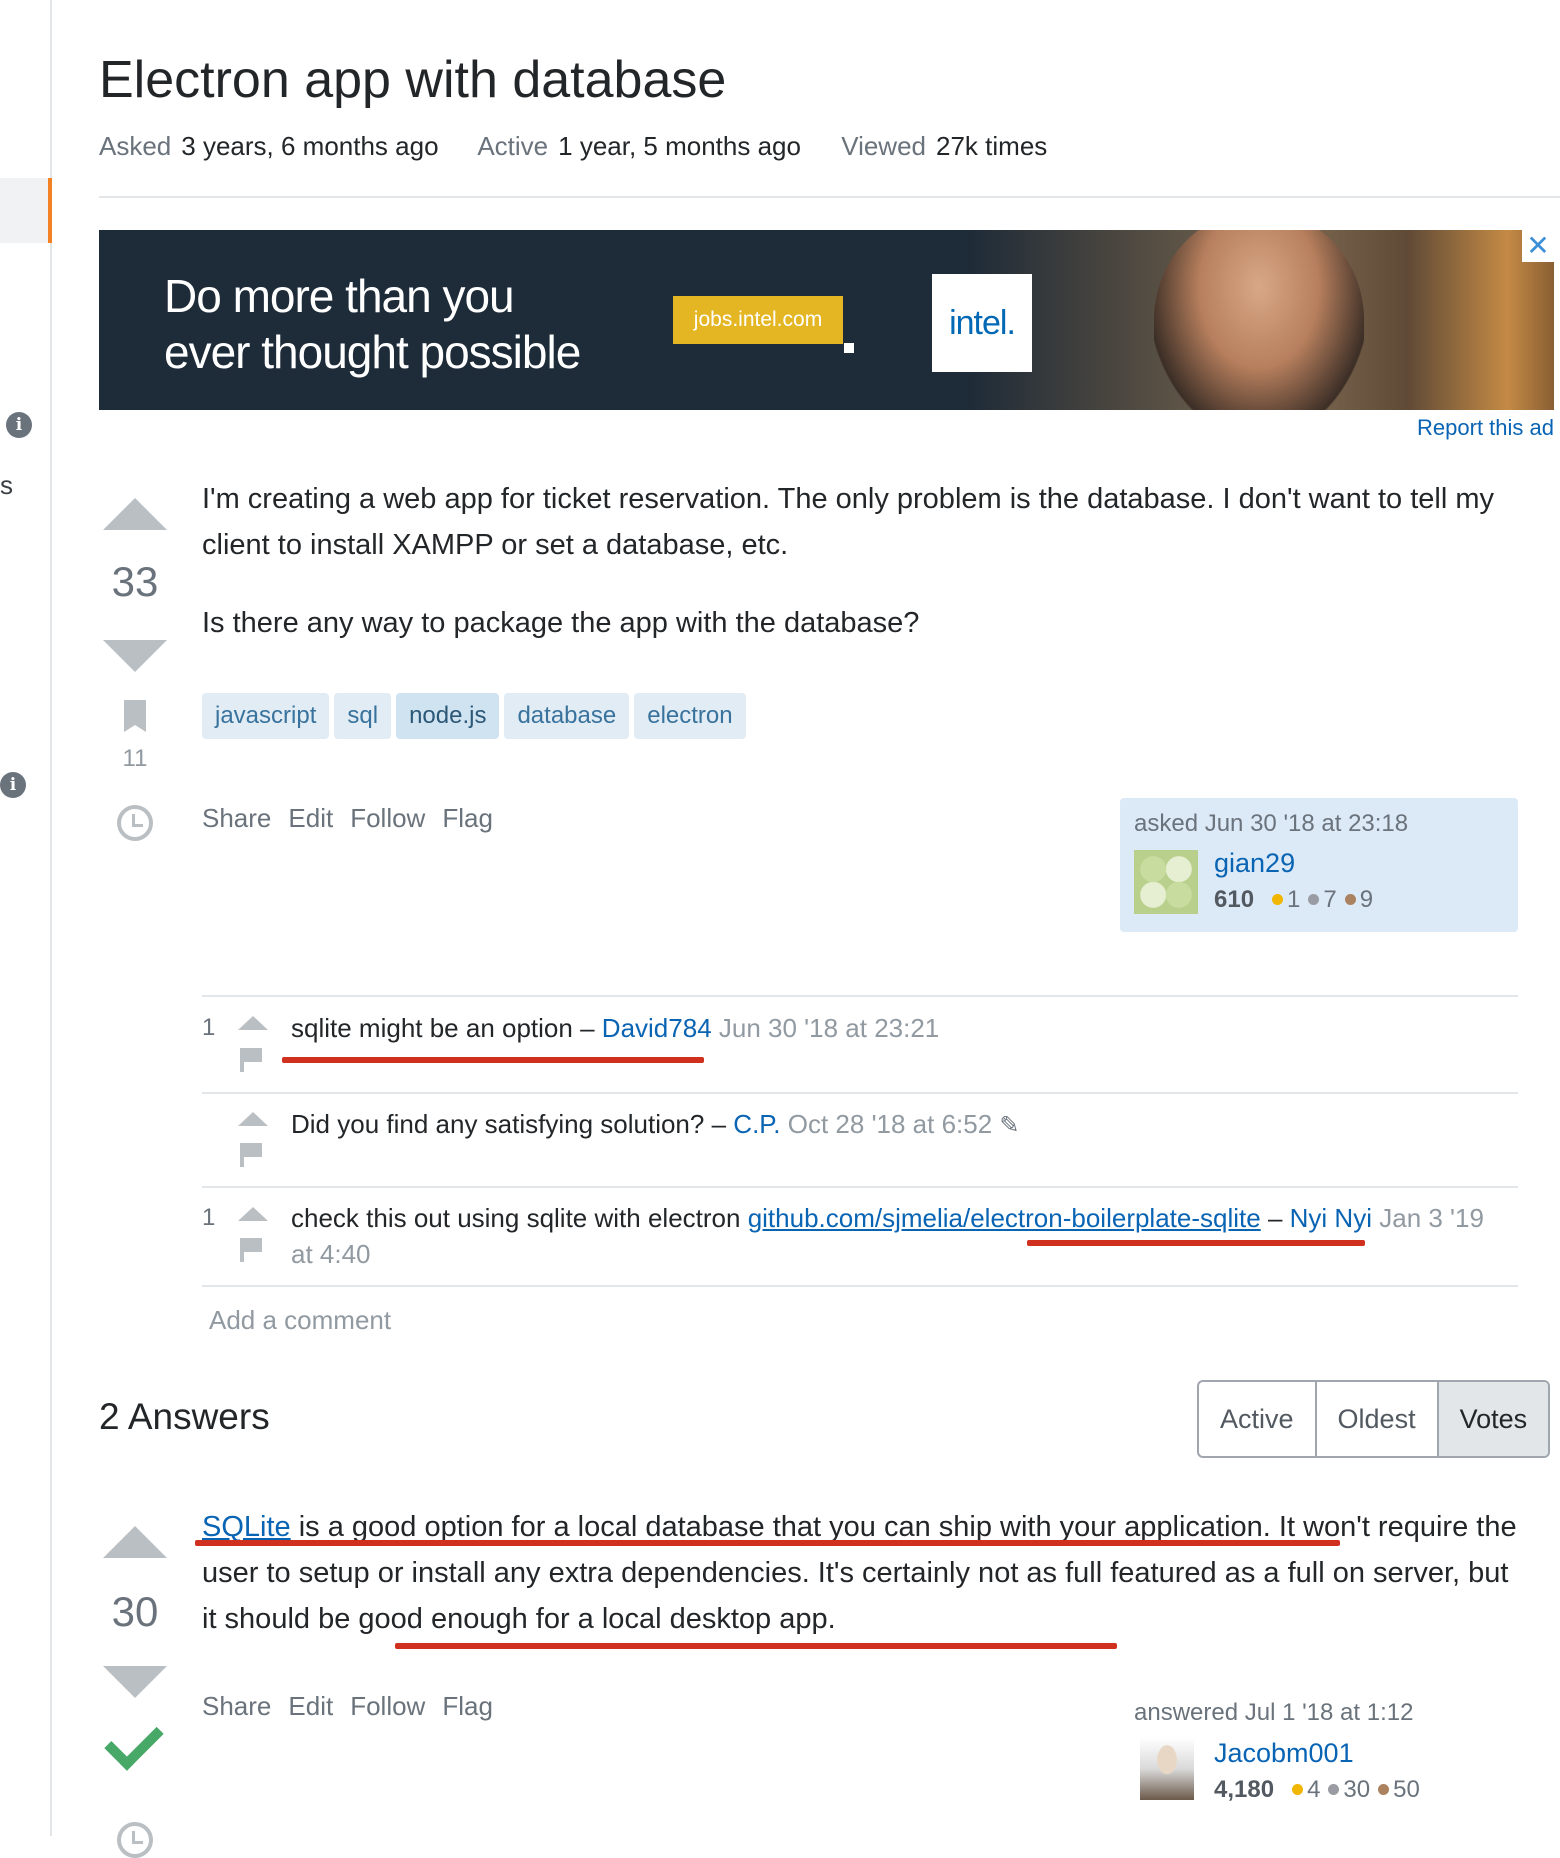 This screenshot has height=1858, width=1560. I want to click on add-comment-link: Add a comment, so click(300, 1320).